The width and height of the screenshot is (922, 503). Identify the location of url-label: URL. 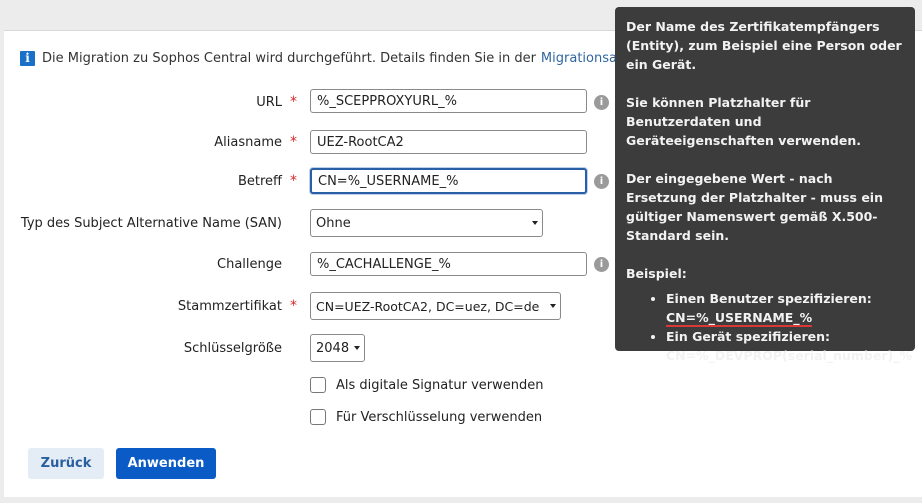
(269, 102).